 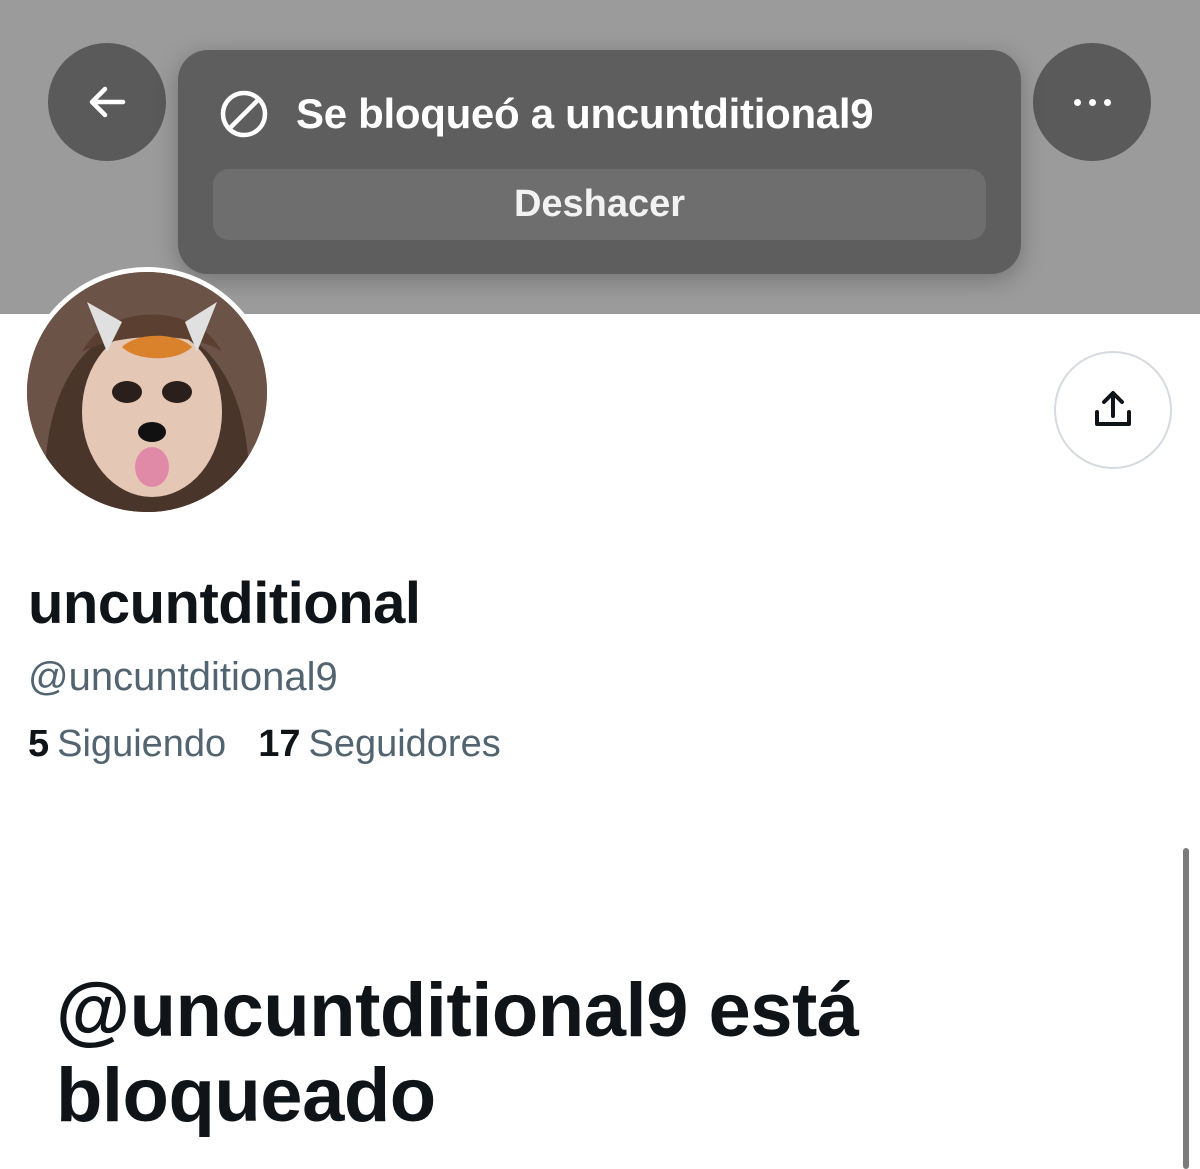 I want to click on block-toast: Se bloqueó a uncuntditional9 Deshacer, so click(x=599, y=162).